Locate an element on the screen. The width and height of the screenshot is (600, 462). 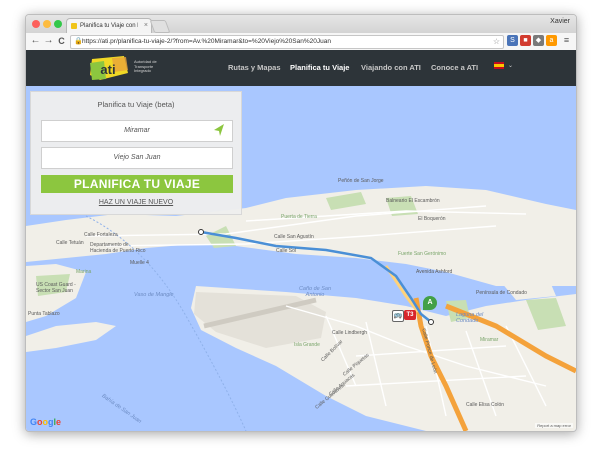
planner-title: Planifica tu Viaje (beta) is located at coordinates (136, 104).